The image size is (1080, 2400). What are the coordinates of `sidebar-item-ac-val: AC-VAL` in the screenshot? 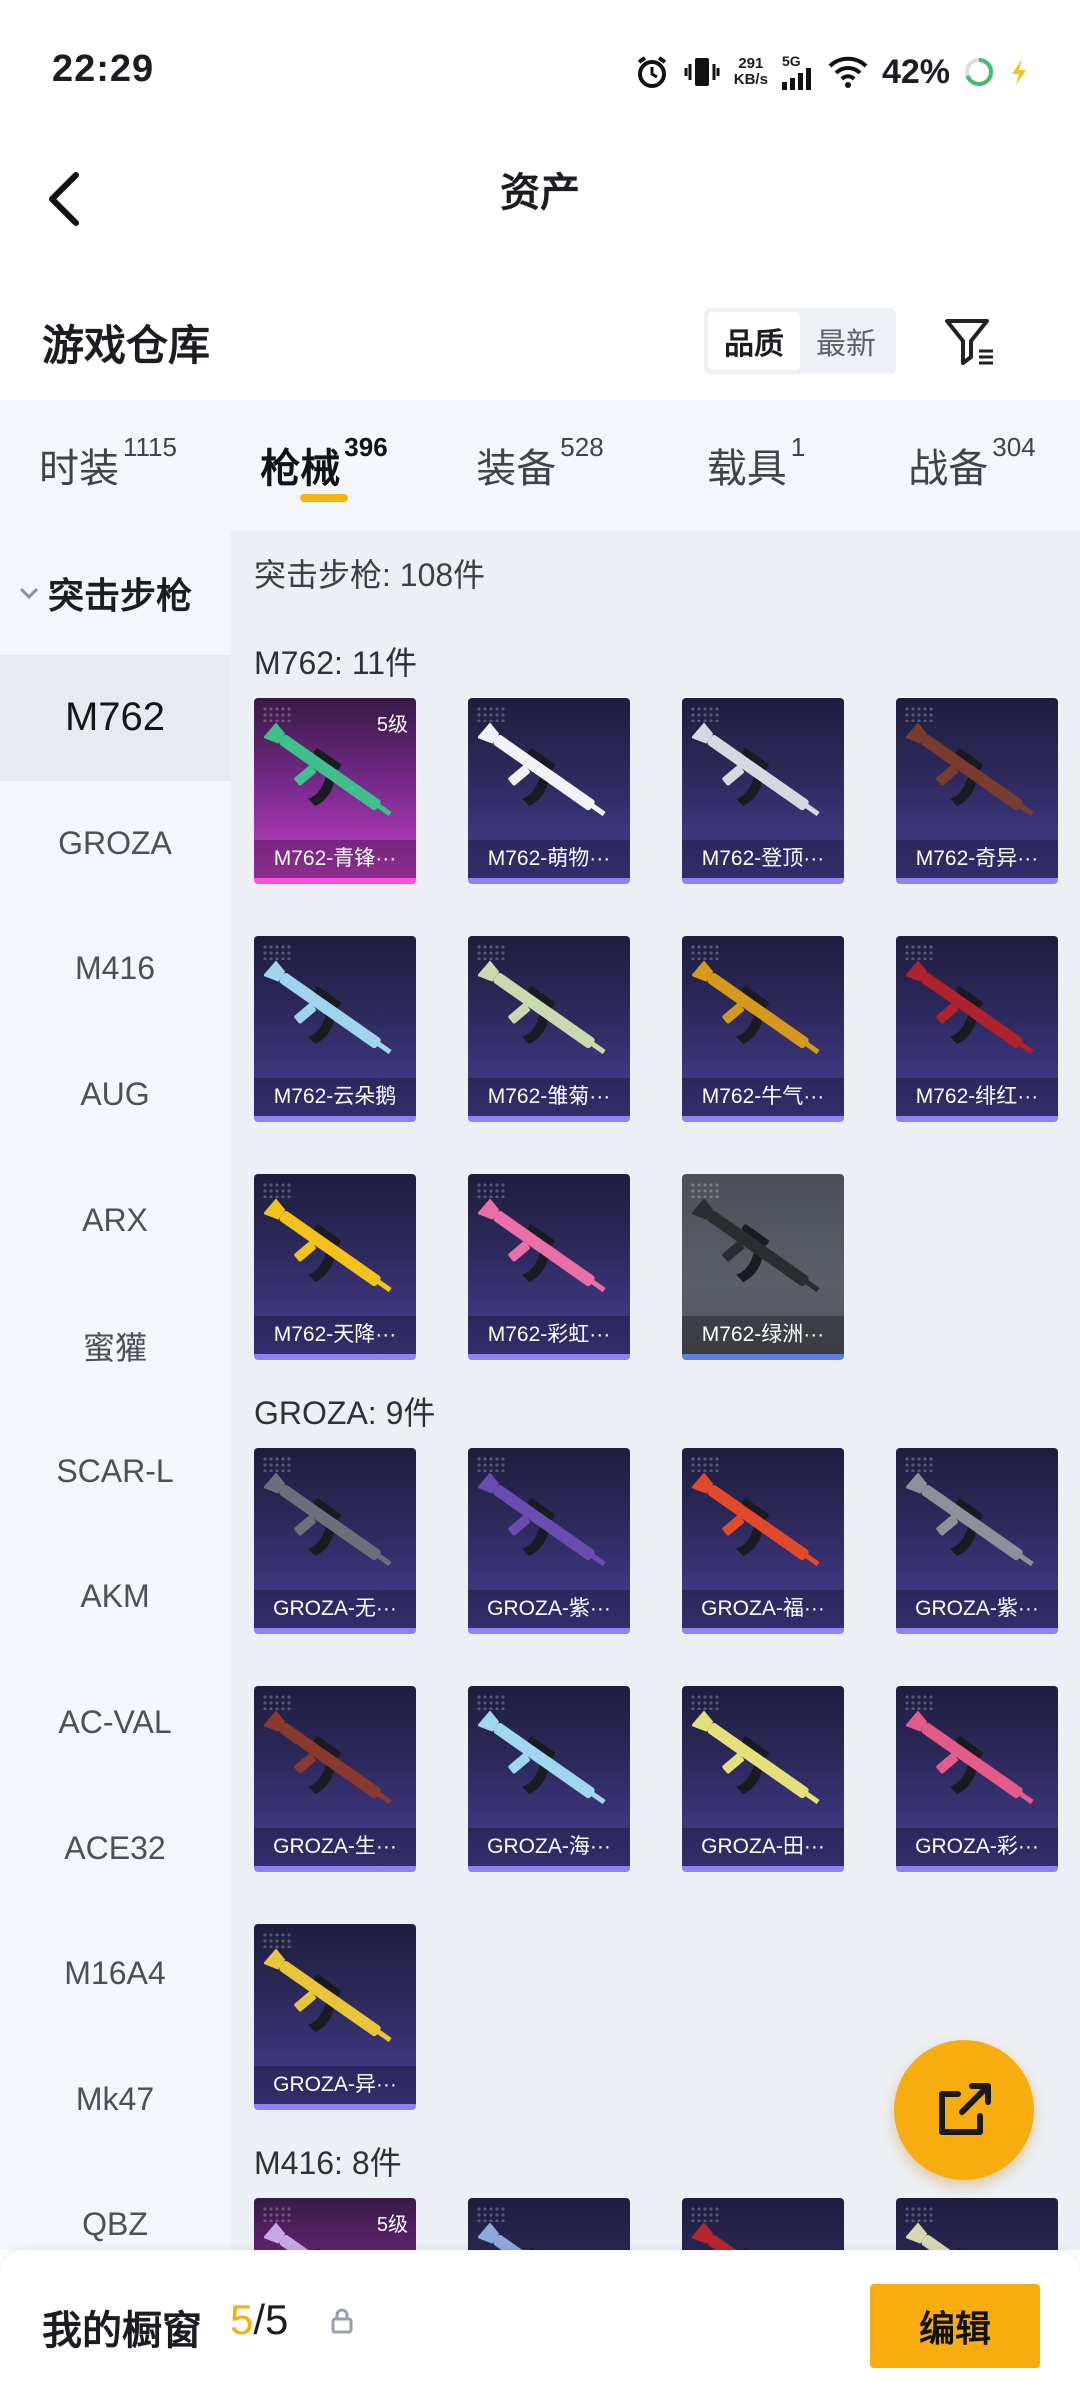 It's located at (115, 1723).